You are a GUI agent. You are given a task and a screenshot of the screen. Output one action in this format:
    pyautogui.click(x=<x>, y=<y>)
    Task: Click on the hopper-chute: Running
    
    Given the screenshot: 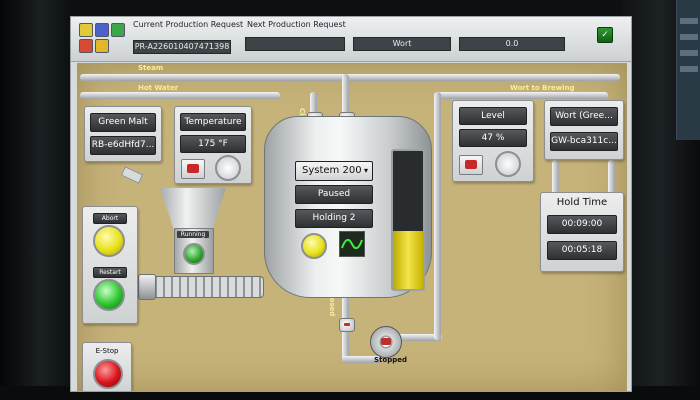 What is the action you would take?
    pyautogui.click(x=194, y=251)
    